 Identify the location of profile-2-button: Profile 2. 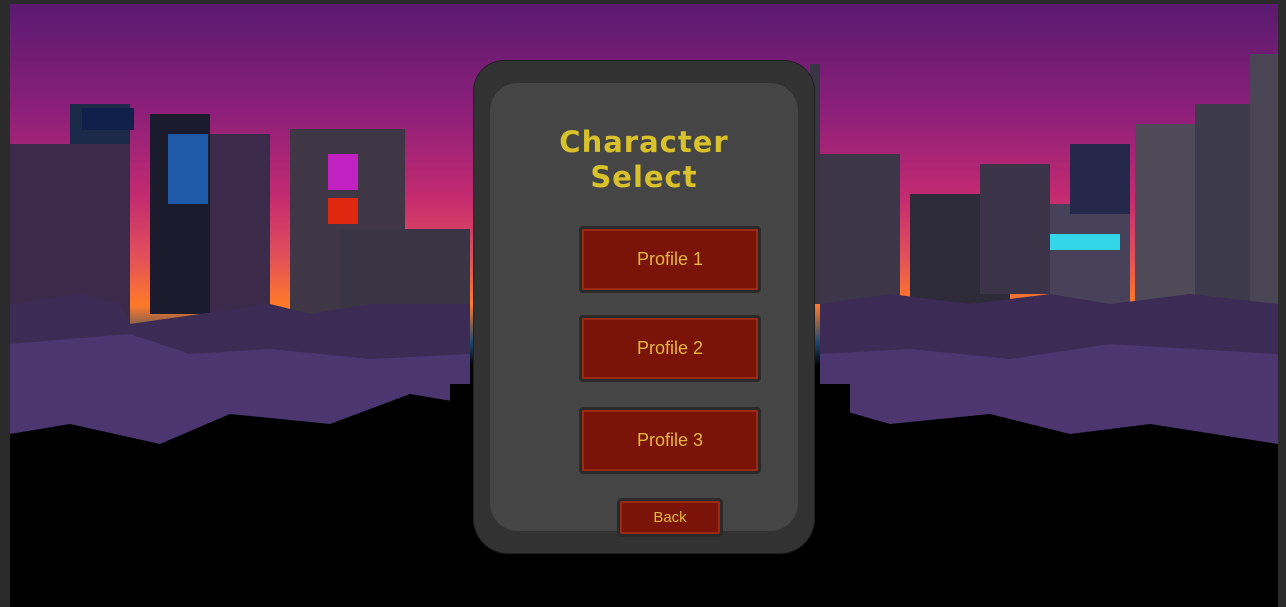
(670, 348).